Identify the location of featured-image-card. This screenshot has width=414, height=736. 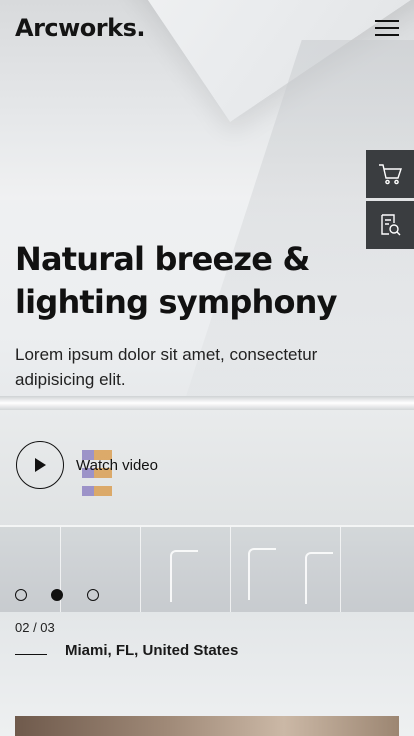
(207, 726).